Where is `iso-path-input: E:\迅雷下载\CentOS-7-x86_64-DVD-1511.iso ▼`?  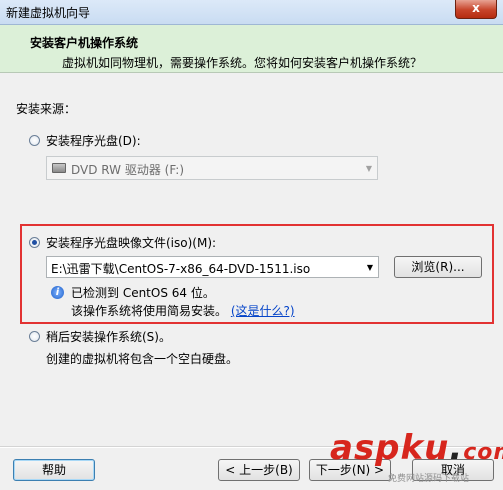
iso-path-input: E:\迅雷下载\CentOS-7-x86_64-DVD-1511.iso ▼ is located at coordinates (212, 267).